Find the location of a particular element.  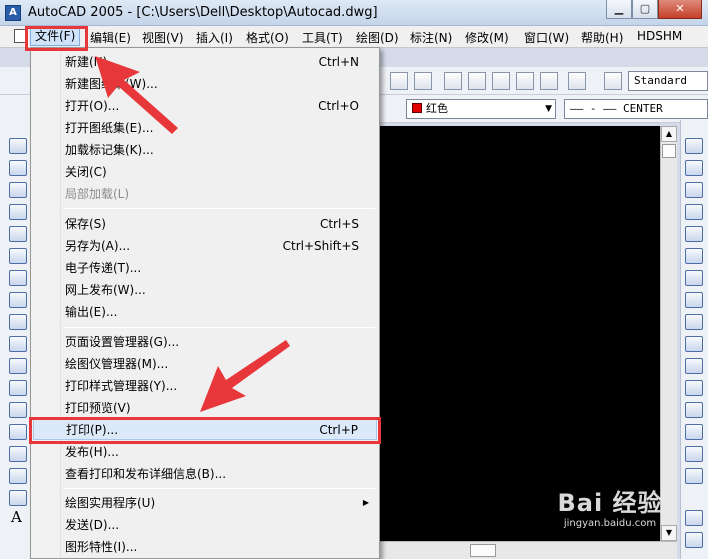

arrow-to-plot-item is located at coordinates (245, 376).